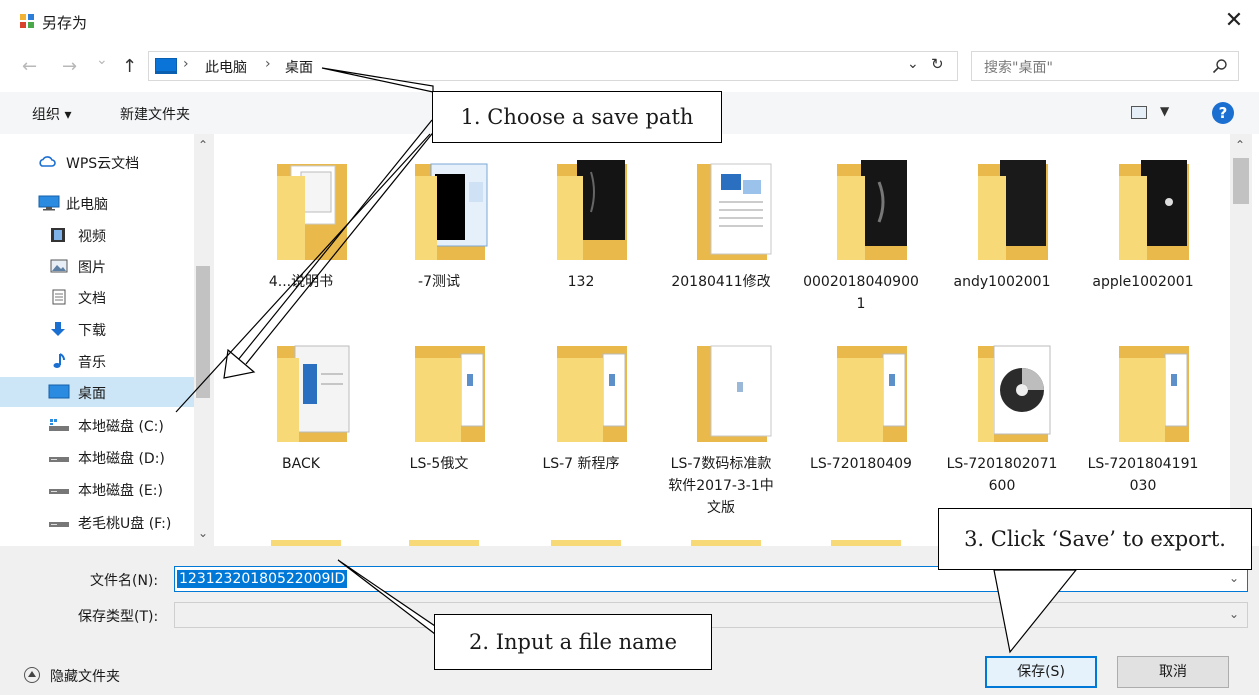  I want to click on callout-3-pointer, so click(1035, 611).